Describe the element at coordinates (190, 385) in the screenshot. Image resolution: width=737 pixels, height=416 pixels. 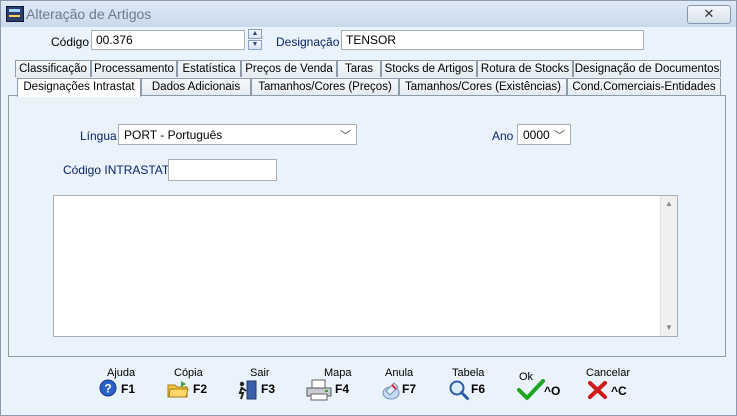
I see `copy-button: Cópia F2` at that location.